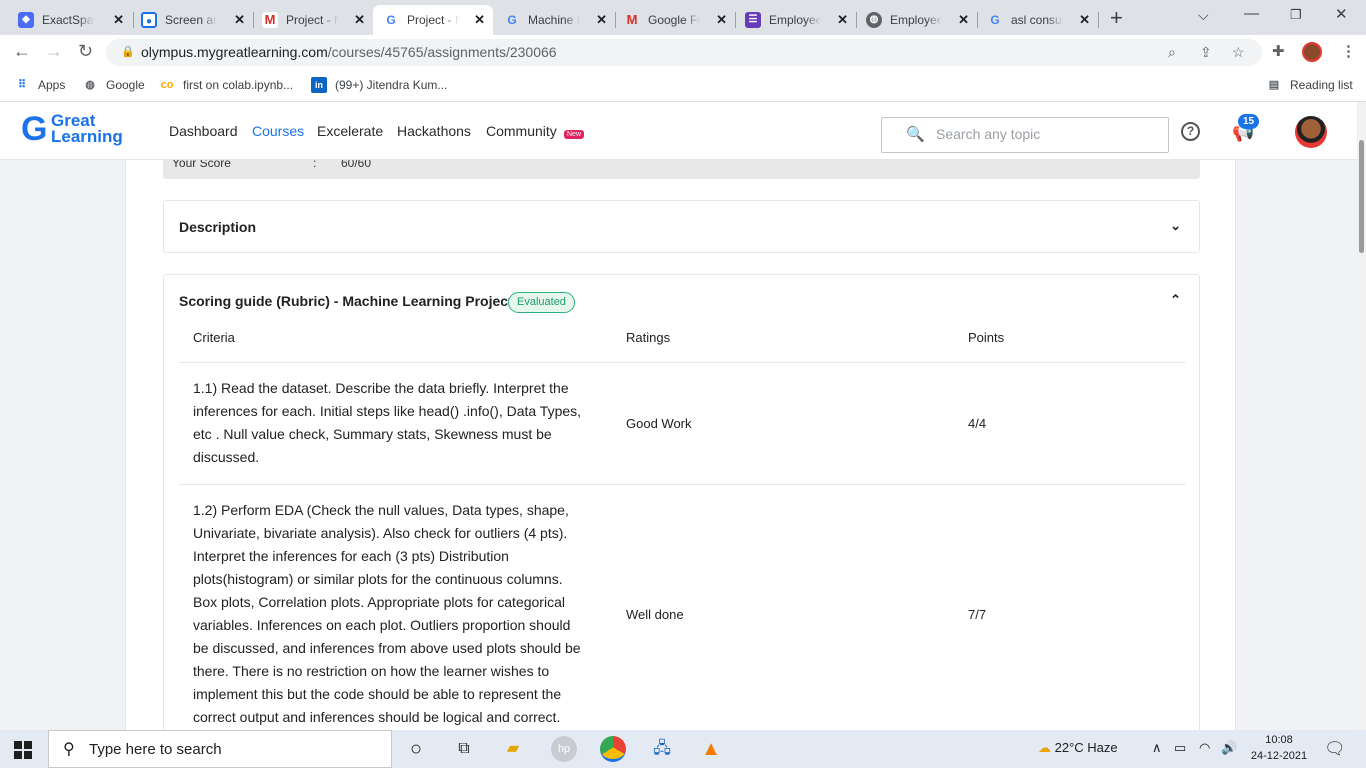 This screenshot has width=1366, height=768. I want to click on reload-icon: ↻, so click(85, 51).